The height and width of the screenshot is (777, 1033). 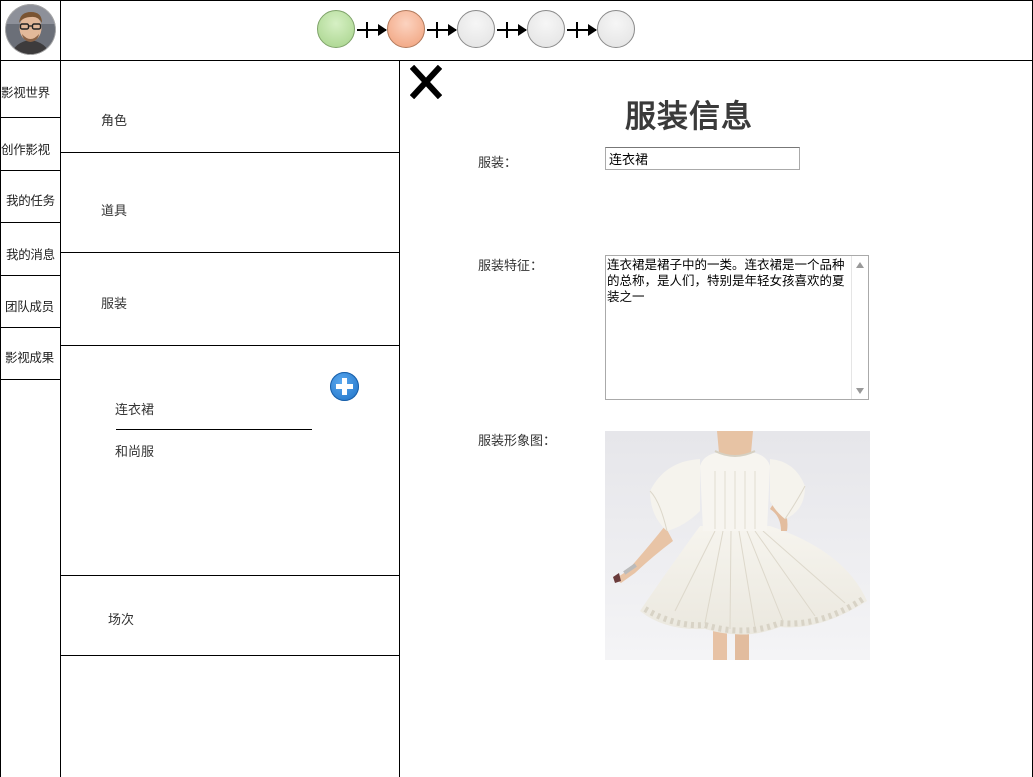 I want to click on nav-divider, so click(x=60, y=388).